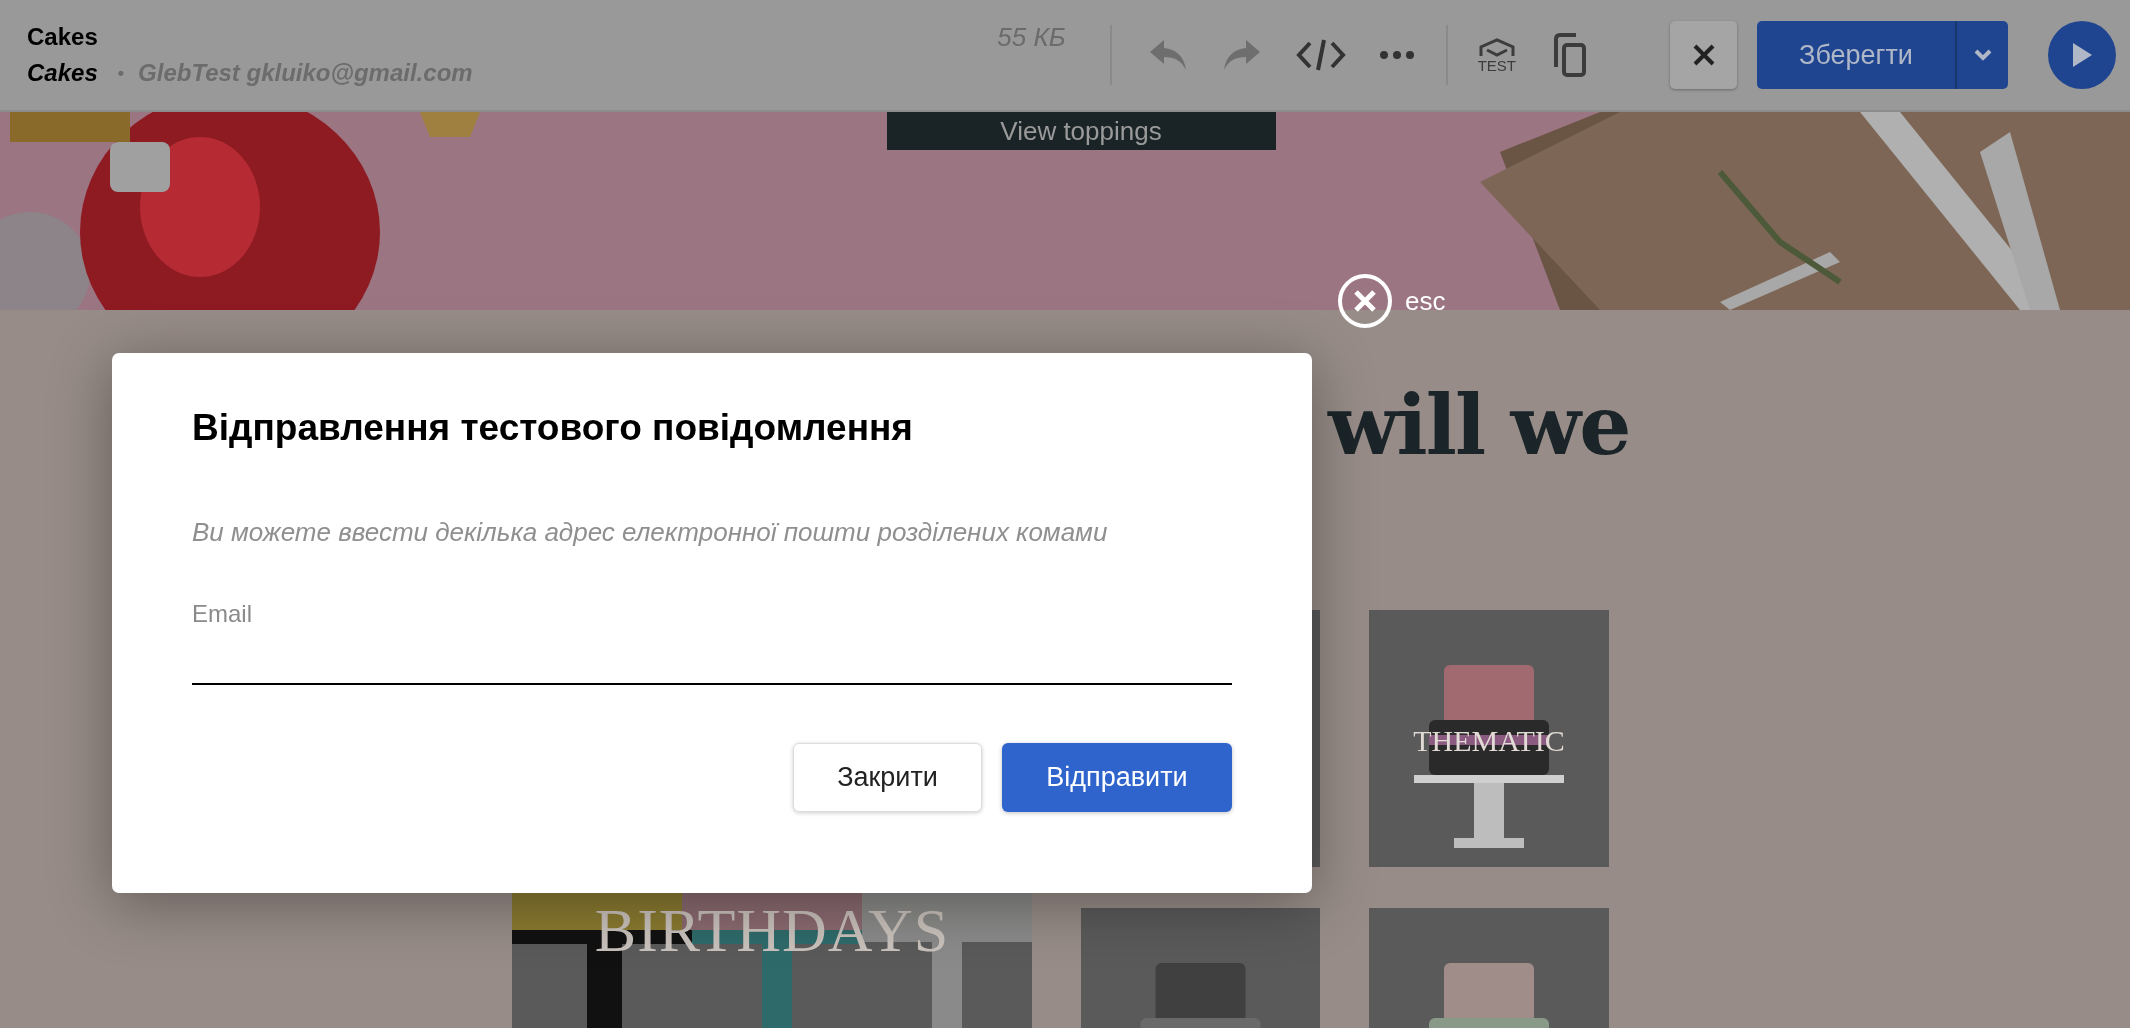 The width and height of the screenshot is (2130, 1028). I want to click on play-icon, so click(2082, 55).